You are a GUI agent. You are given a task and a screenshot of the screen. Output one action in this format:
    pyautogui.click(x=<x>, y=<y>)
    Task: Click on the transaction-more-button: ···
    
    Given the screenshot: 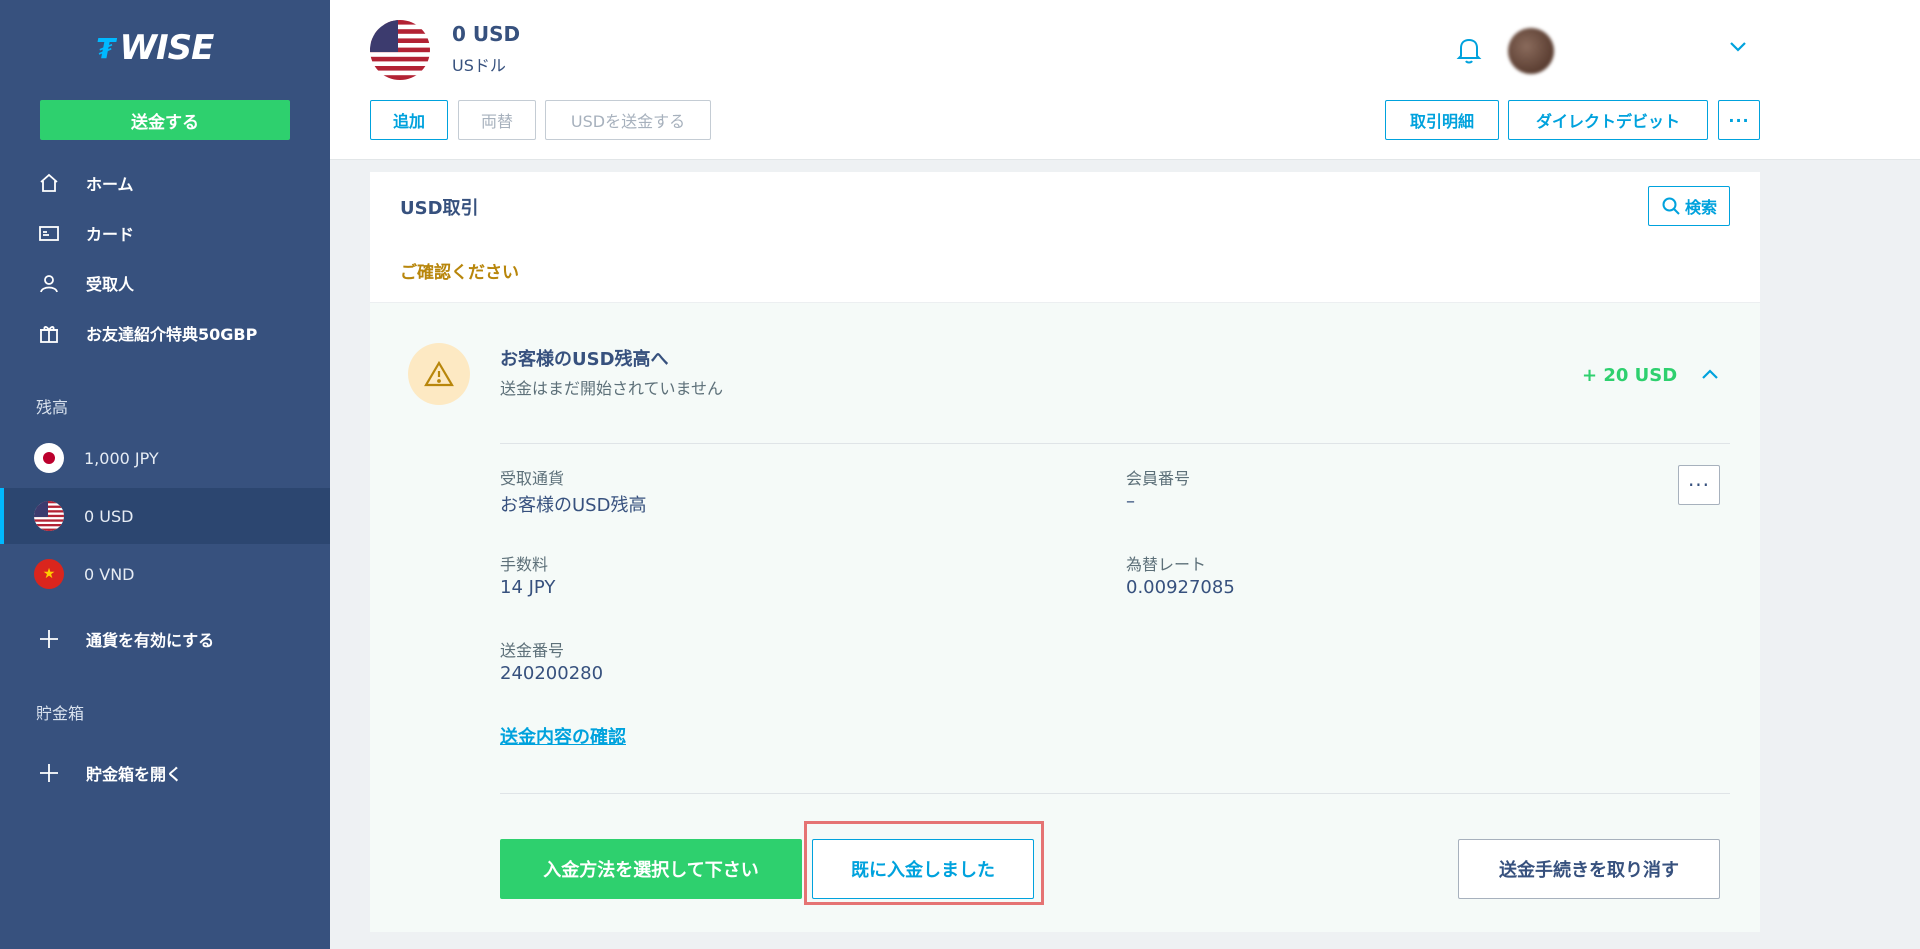 What is the action you would take?
    pyautogui.click(x=1699, y=485)
    